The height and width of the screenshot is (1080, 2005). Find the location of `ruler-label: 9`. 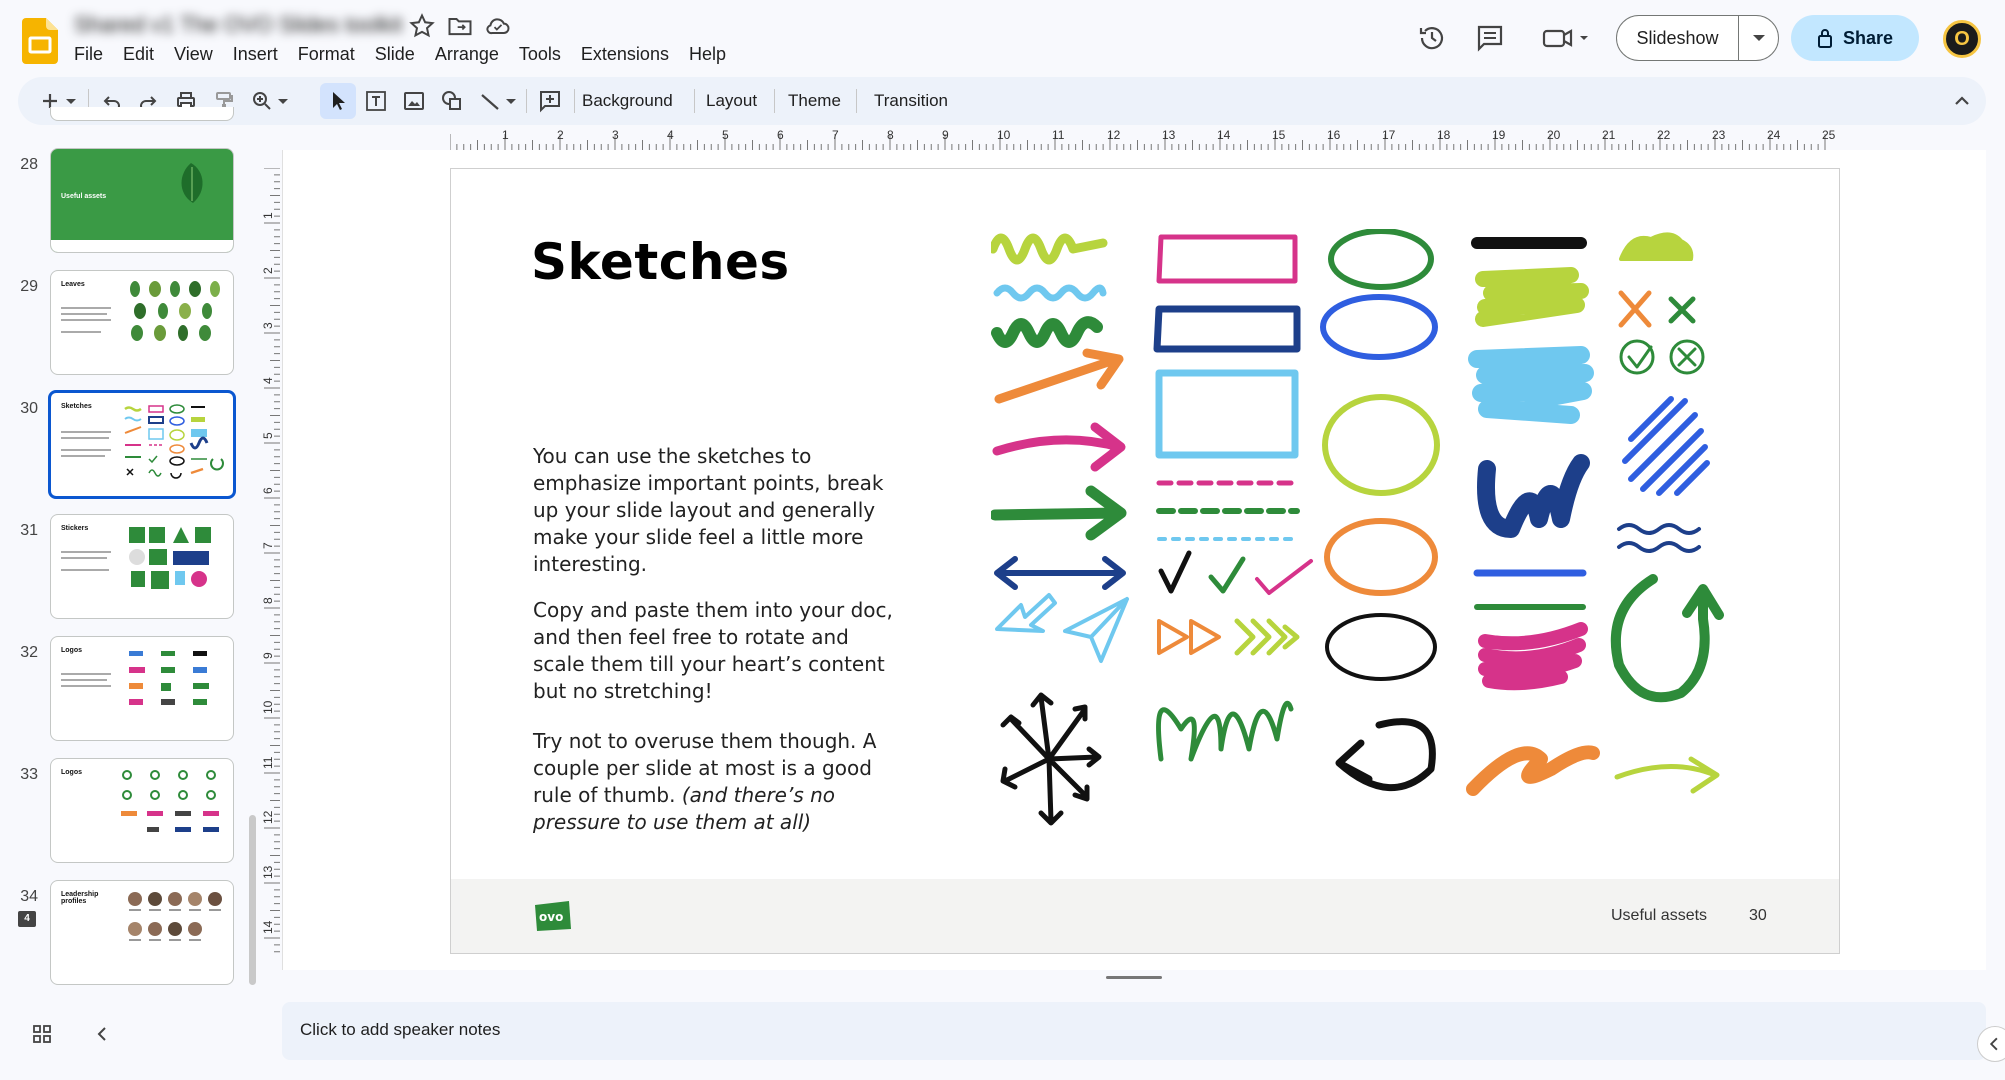

ruler-label: 9 is located at coordinates (268, 655).